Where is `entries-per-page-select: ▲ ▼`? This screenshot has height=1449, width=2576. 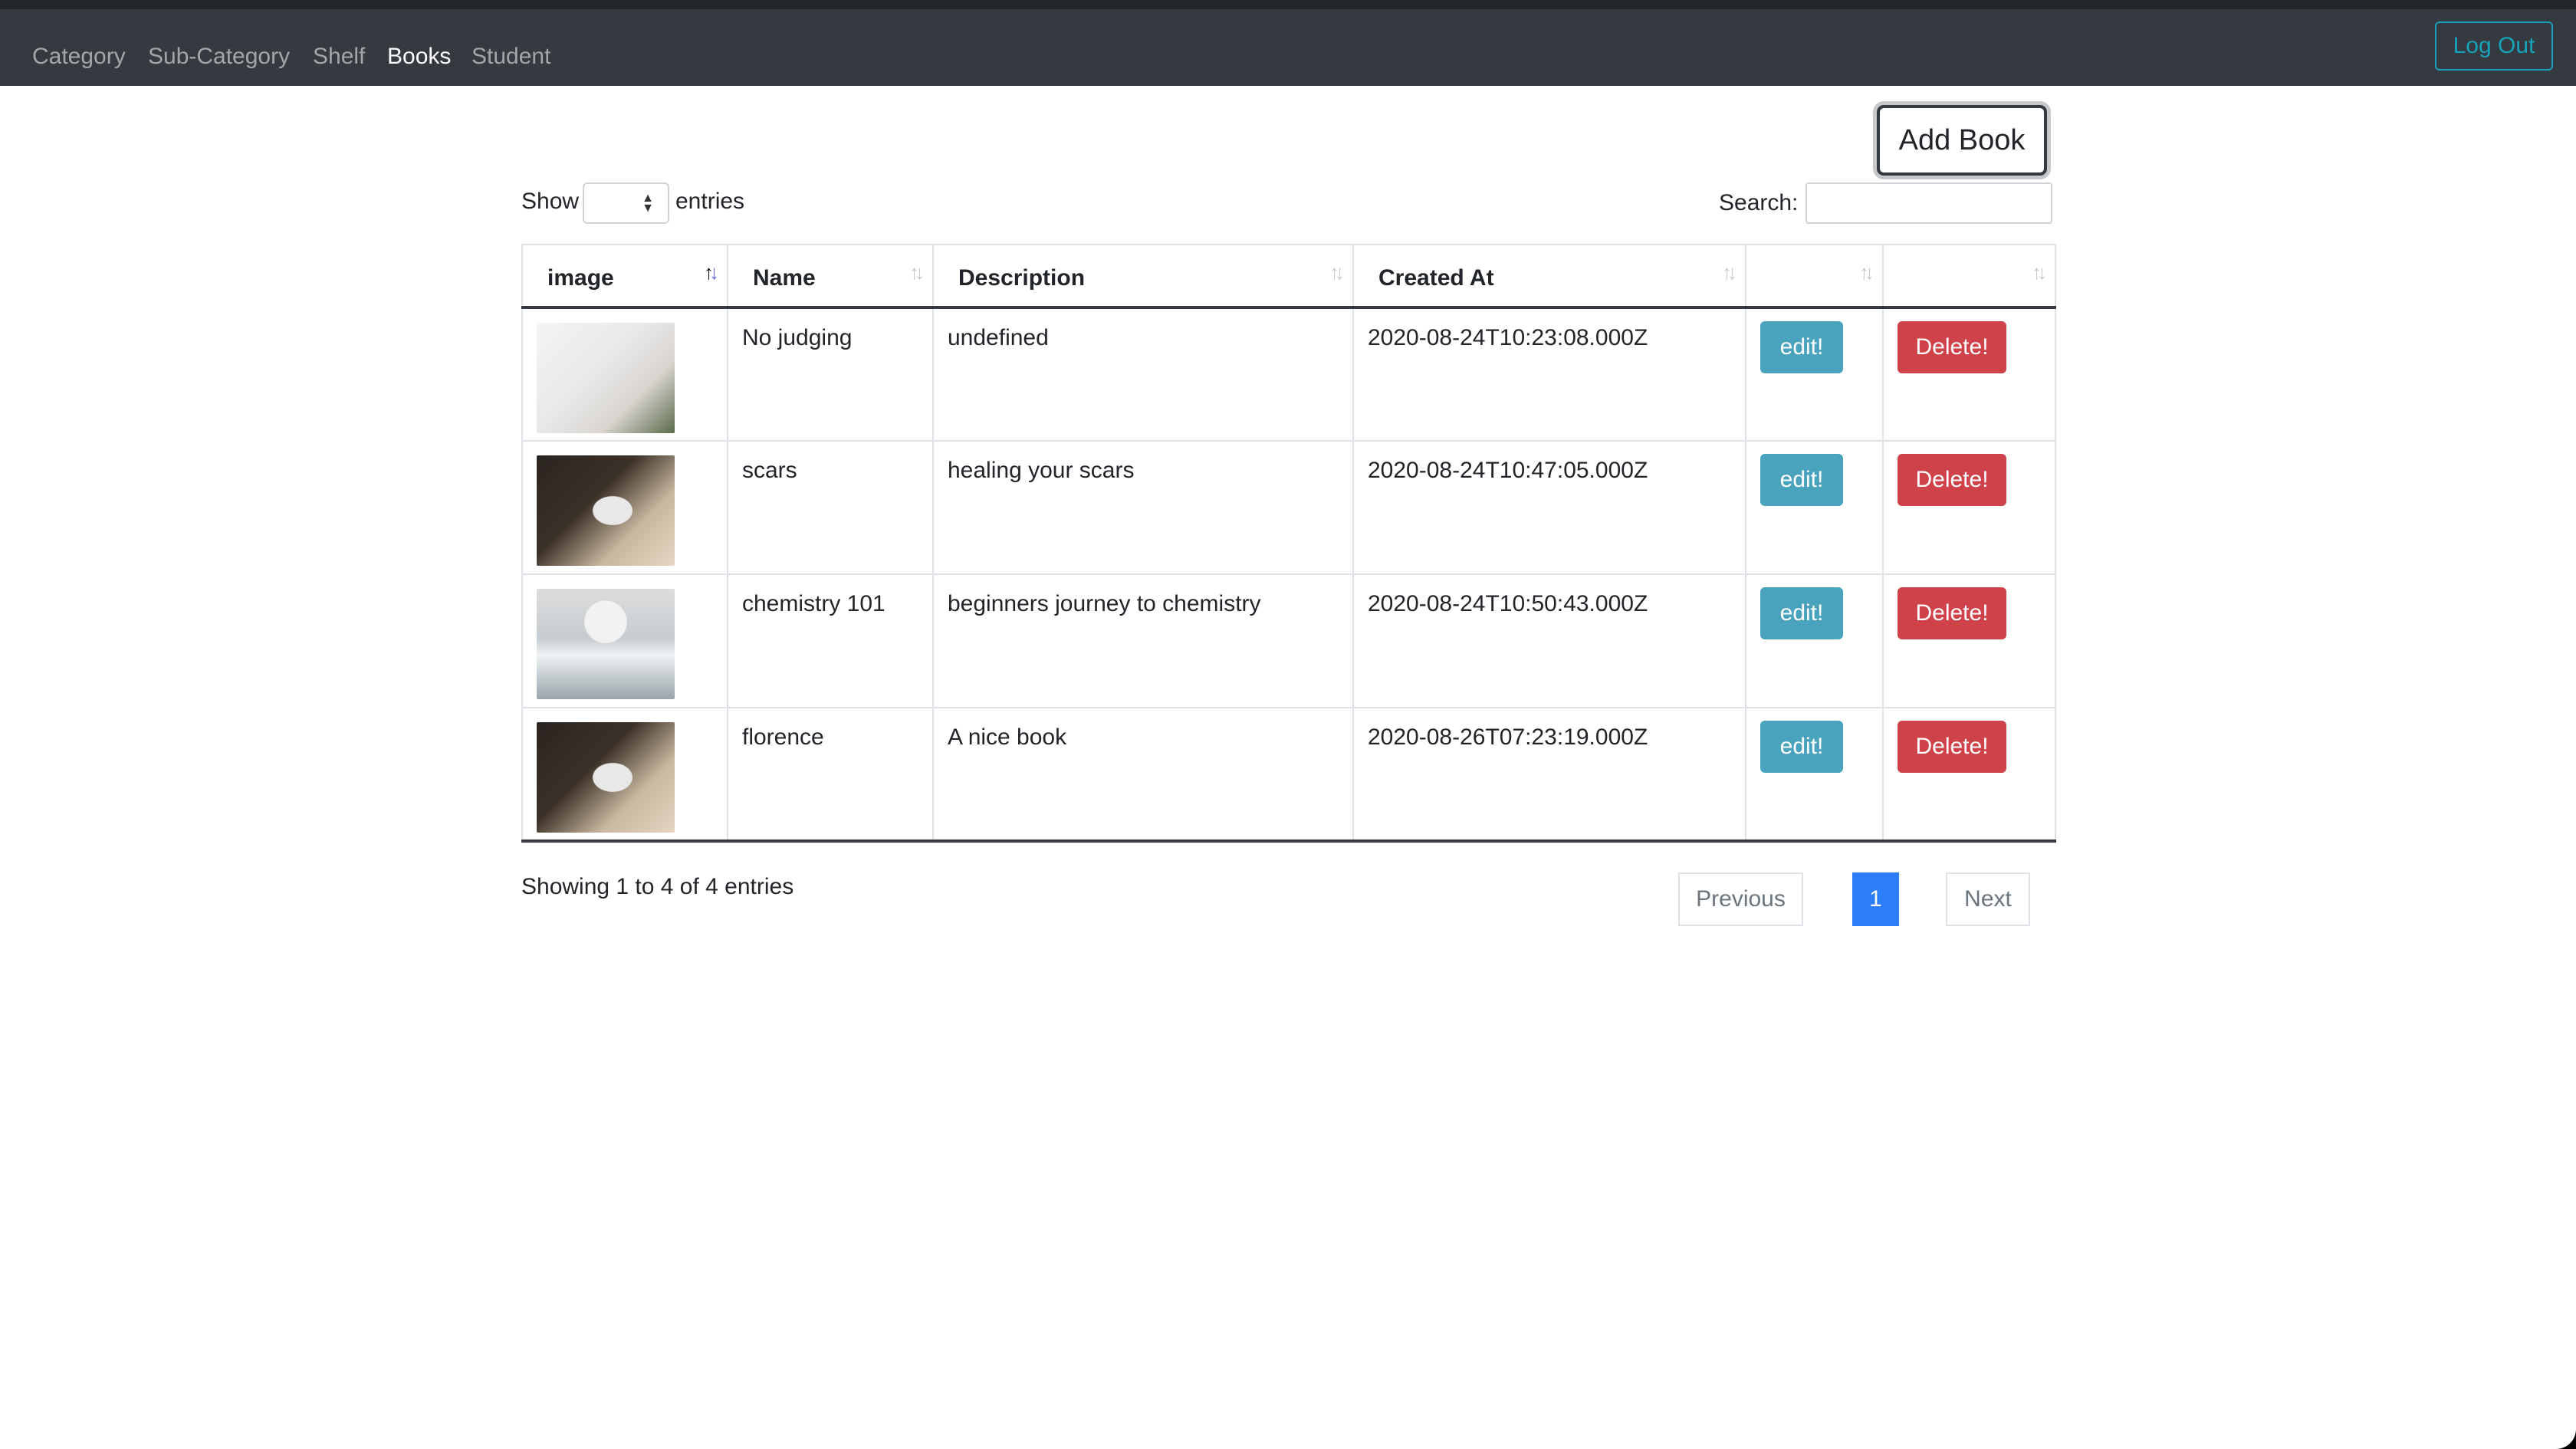 entries-per-page-select: ▲ ▼ is located at coordinates (626, 203).